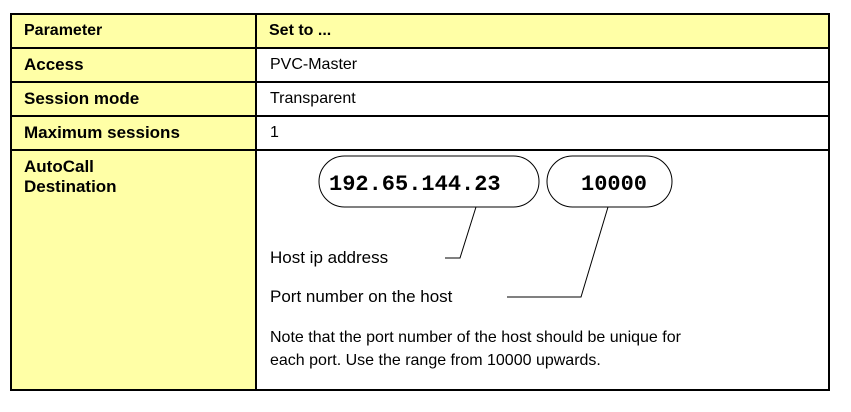 This screenshot has width=851, height=412. Describe the element at coordinates (542, 99) in the screenshot. I see `value-session-mode: Transparent` at that location.